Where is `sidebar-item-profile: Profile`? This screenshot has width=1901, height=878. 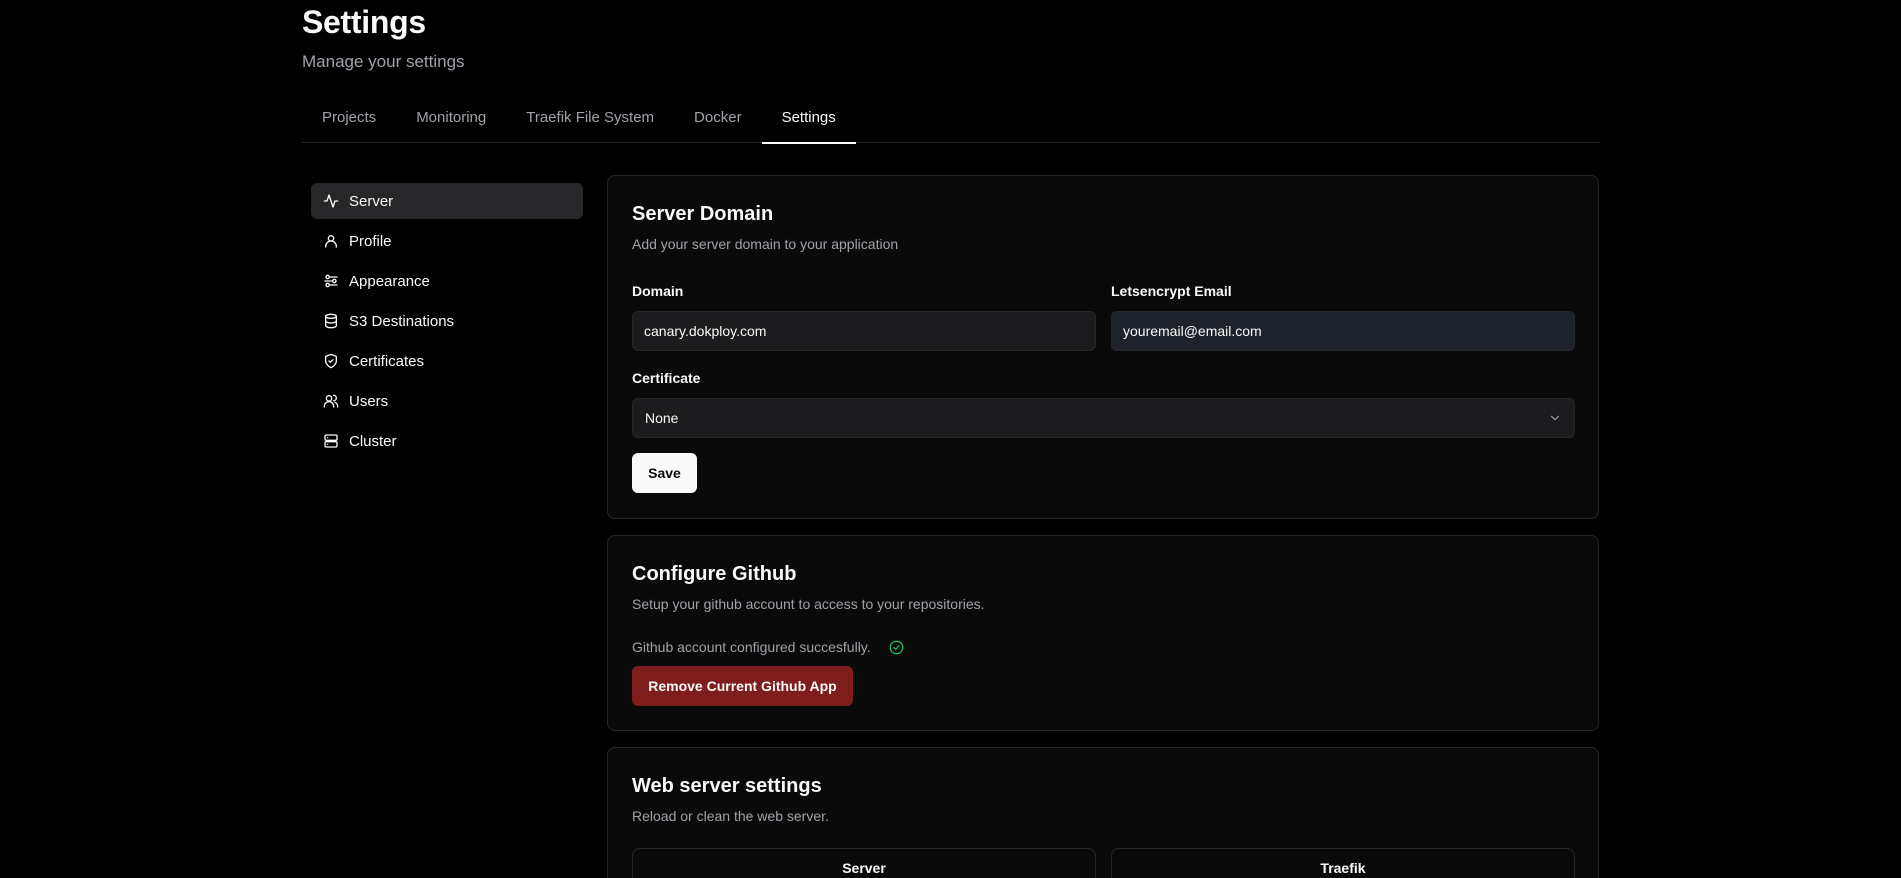
sidebar-item-profile: Profile is located at coordinates (447, 241).